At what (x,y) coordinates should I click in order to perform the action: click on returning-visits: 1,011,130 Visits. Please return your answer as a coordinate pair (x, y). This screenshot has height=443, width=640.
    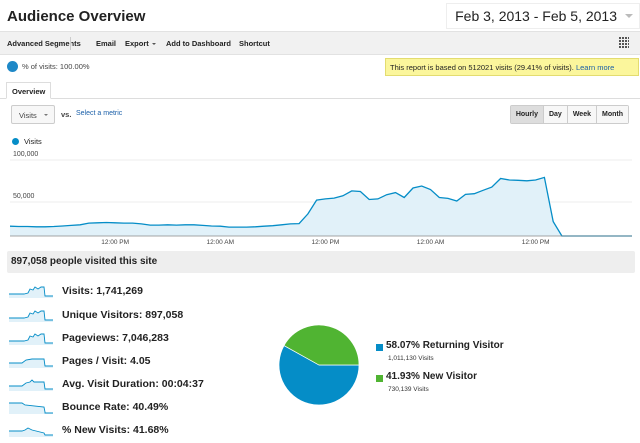
    Looking at the image, I should click on (411, 358).